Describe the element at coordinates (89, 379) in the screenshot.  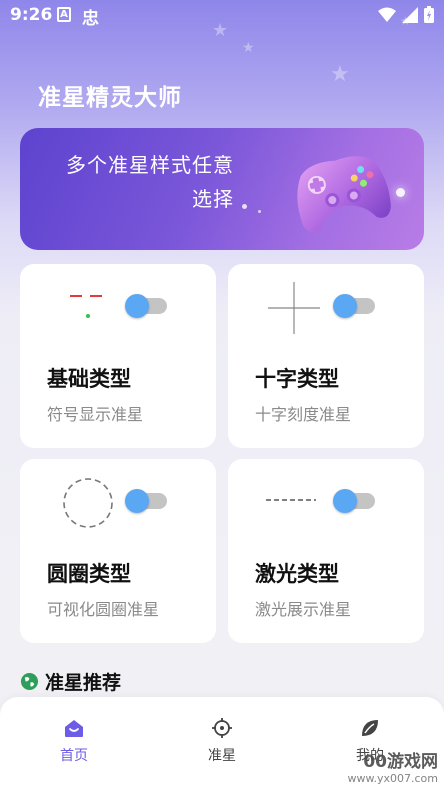
I see `card-title: 基础类型` at that location.